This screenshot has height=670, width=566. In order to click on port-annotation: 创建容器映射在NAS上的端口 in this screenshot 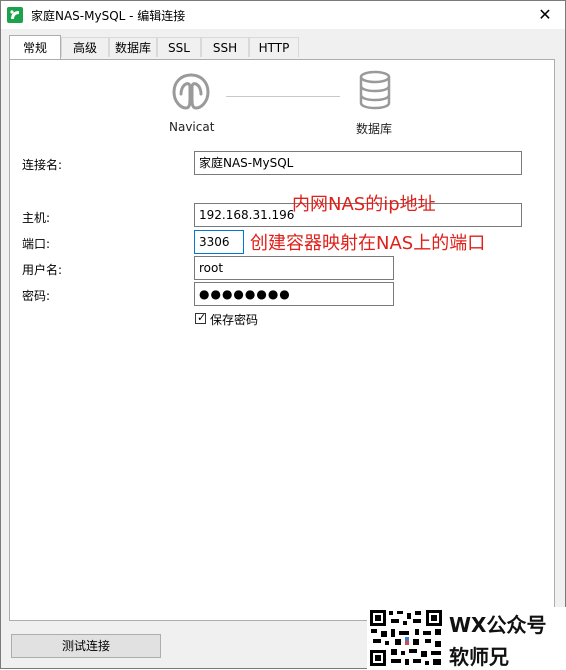, I will do `click(368, 243)`.